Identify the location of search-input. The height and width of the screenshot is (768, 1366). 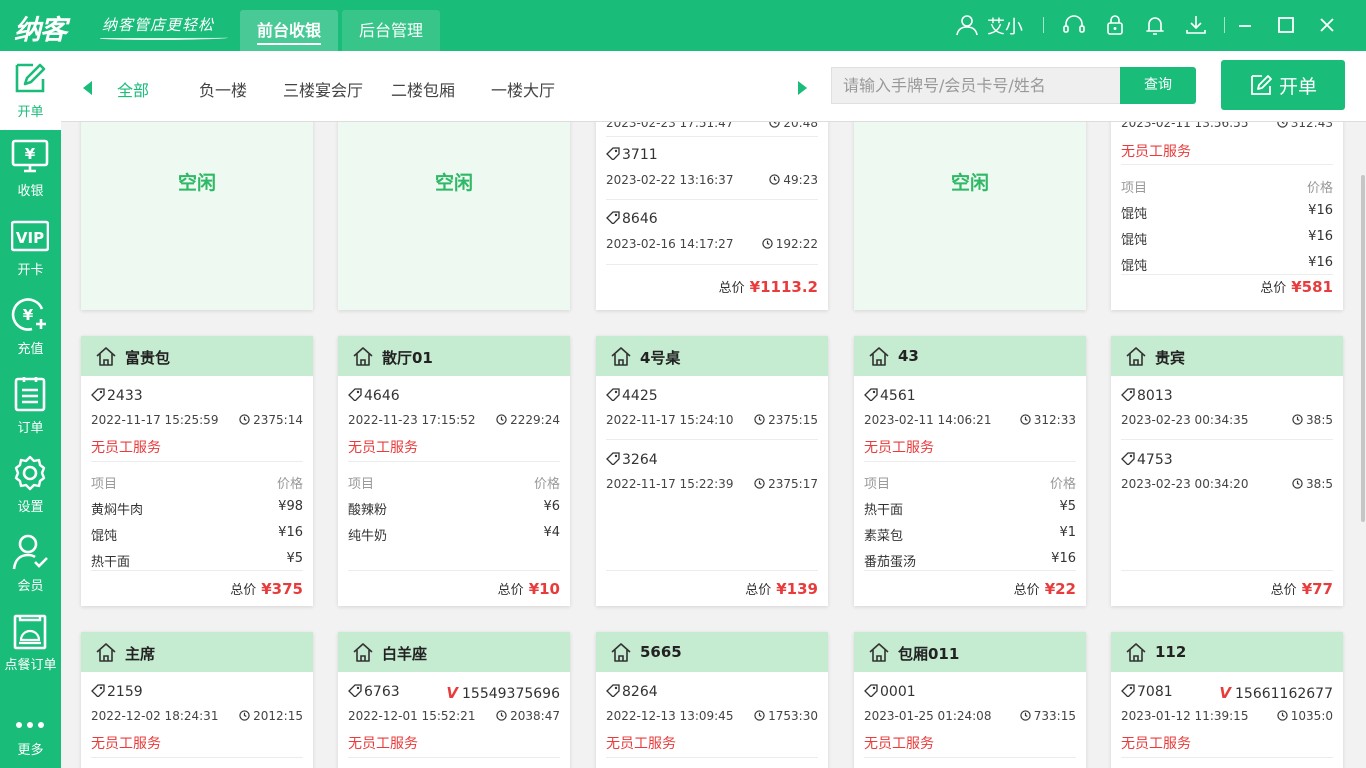
(976, 85).